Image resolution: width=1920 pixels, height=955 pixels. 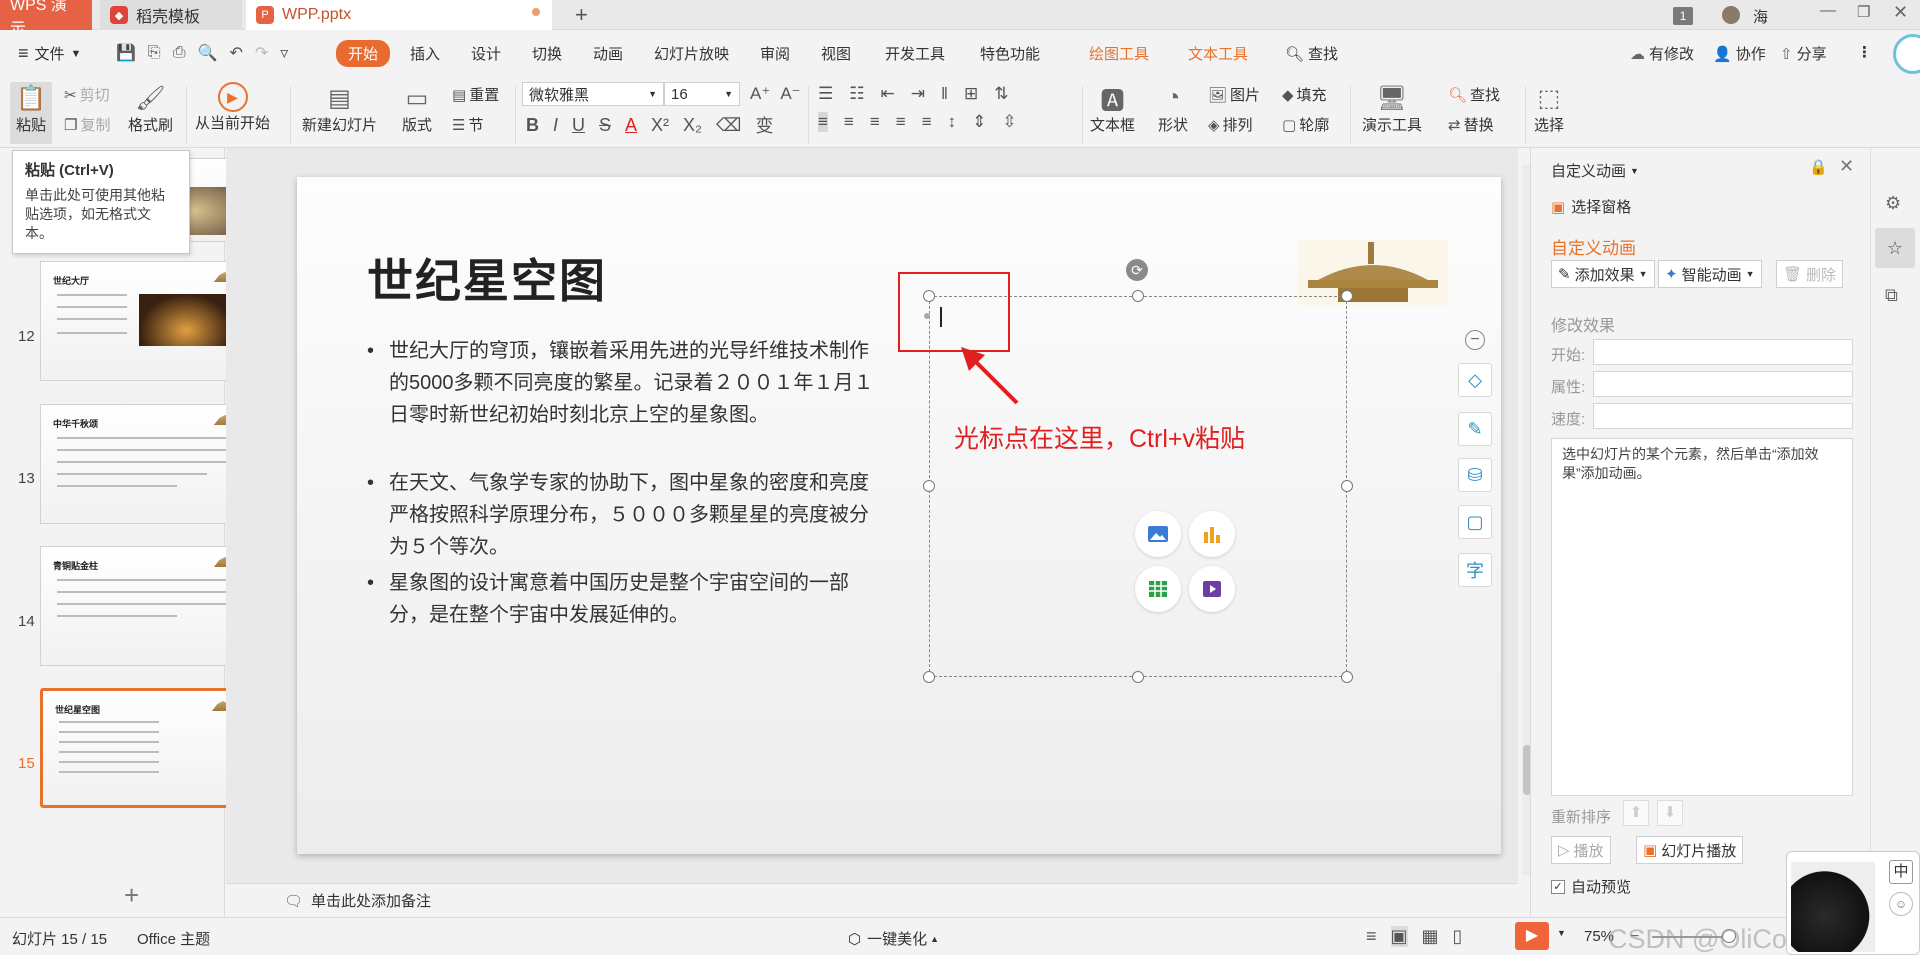 I want to click on smart-animation-button: ✦ 智能动画 ▼, so click(x=1710, y=274).